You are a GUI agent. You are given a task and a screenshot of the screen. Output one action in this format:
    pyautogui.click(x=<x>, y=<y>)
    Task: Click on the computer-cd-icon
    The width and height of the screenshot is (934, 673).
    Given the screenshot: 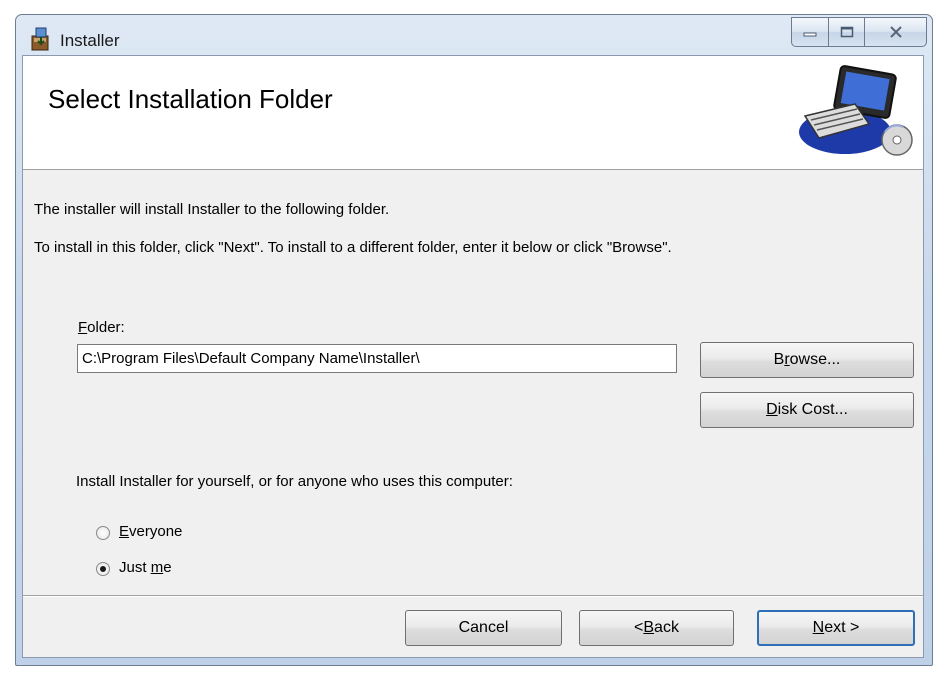 What is the action you would take?
    pyautogui.click(x=856, y=110)
    